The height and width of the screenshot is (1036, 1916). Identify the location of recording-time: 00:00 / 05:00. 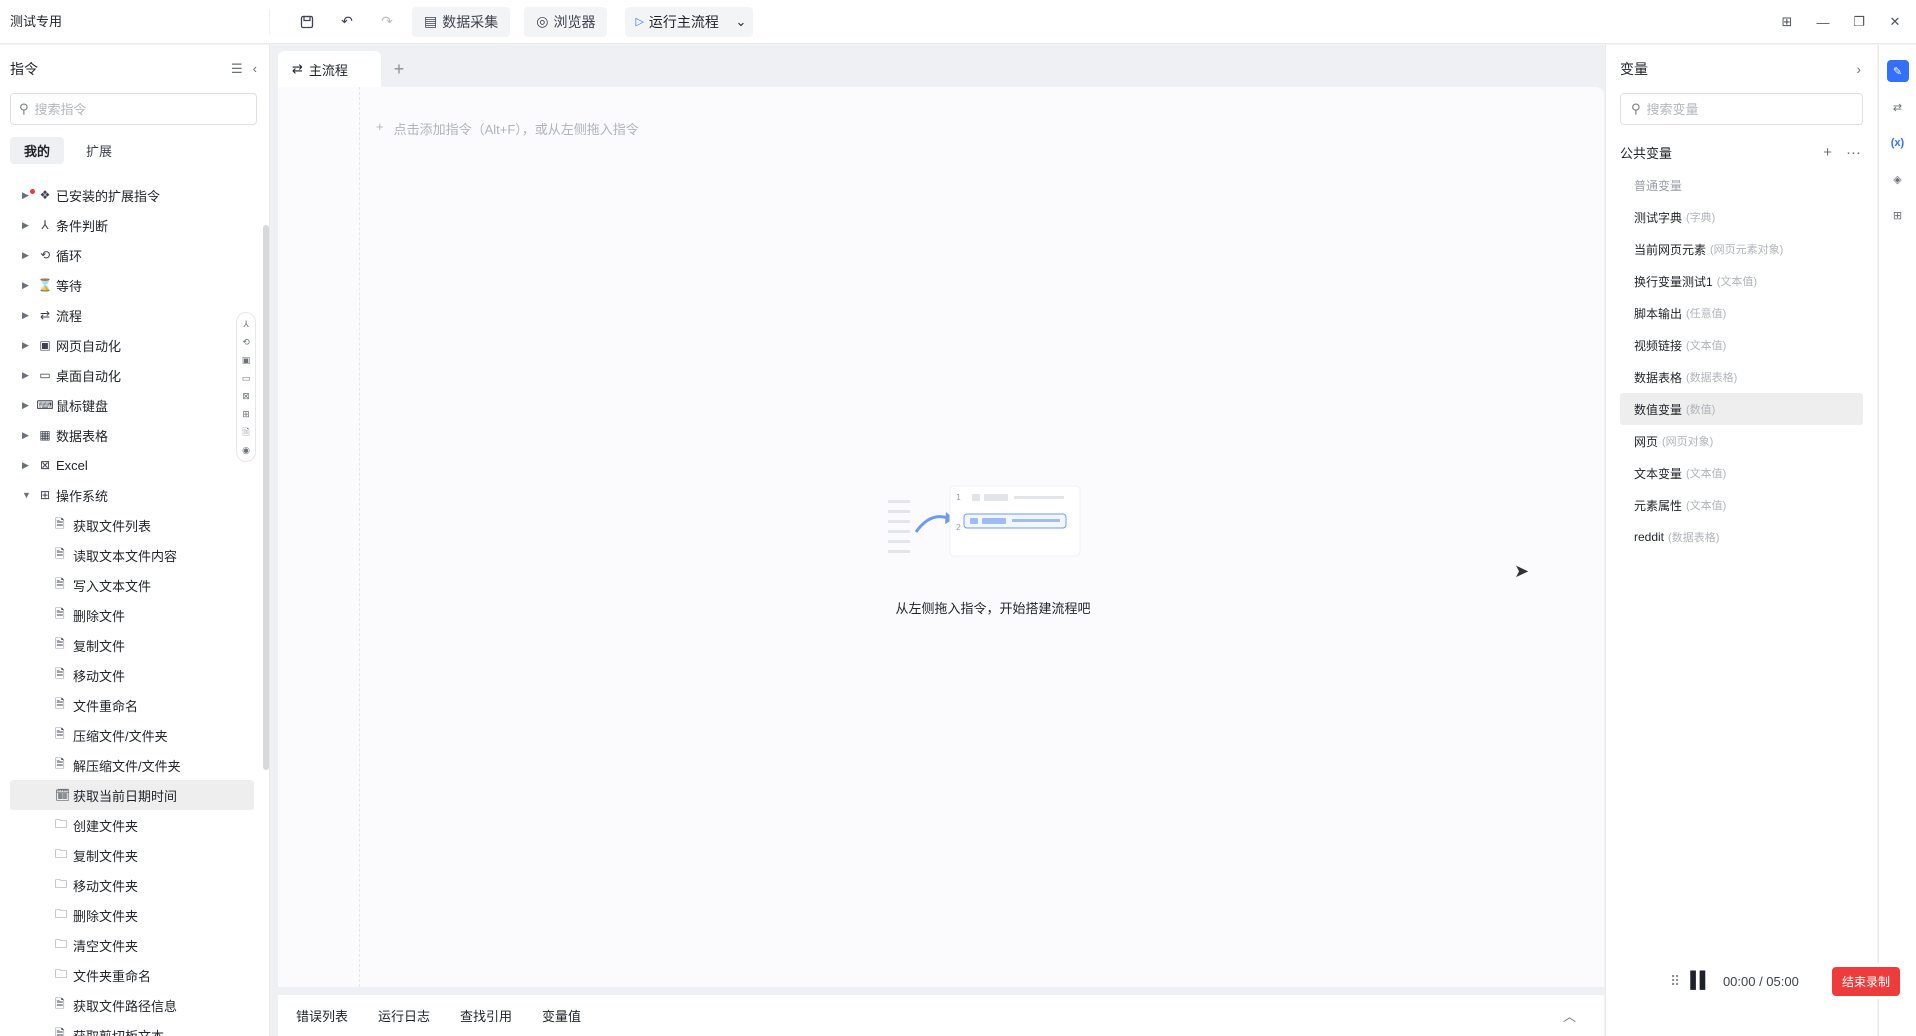
(1760, 981).